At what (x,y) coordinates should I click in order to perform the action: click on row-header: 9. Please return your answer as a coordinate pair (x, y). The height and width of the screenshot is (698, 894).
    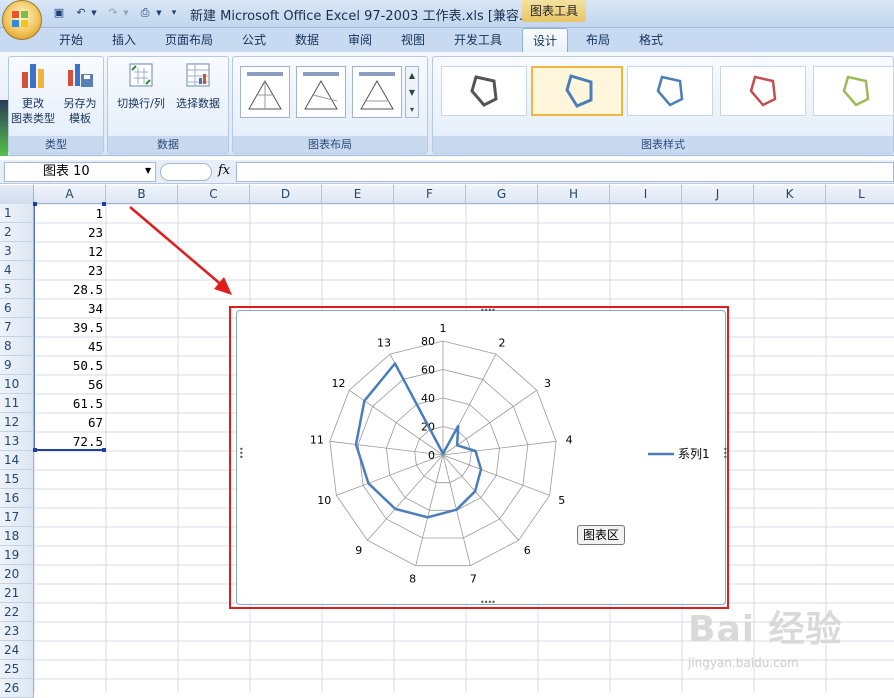
    Looking at the image, I should click on (17, 365).